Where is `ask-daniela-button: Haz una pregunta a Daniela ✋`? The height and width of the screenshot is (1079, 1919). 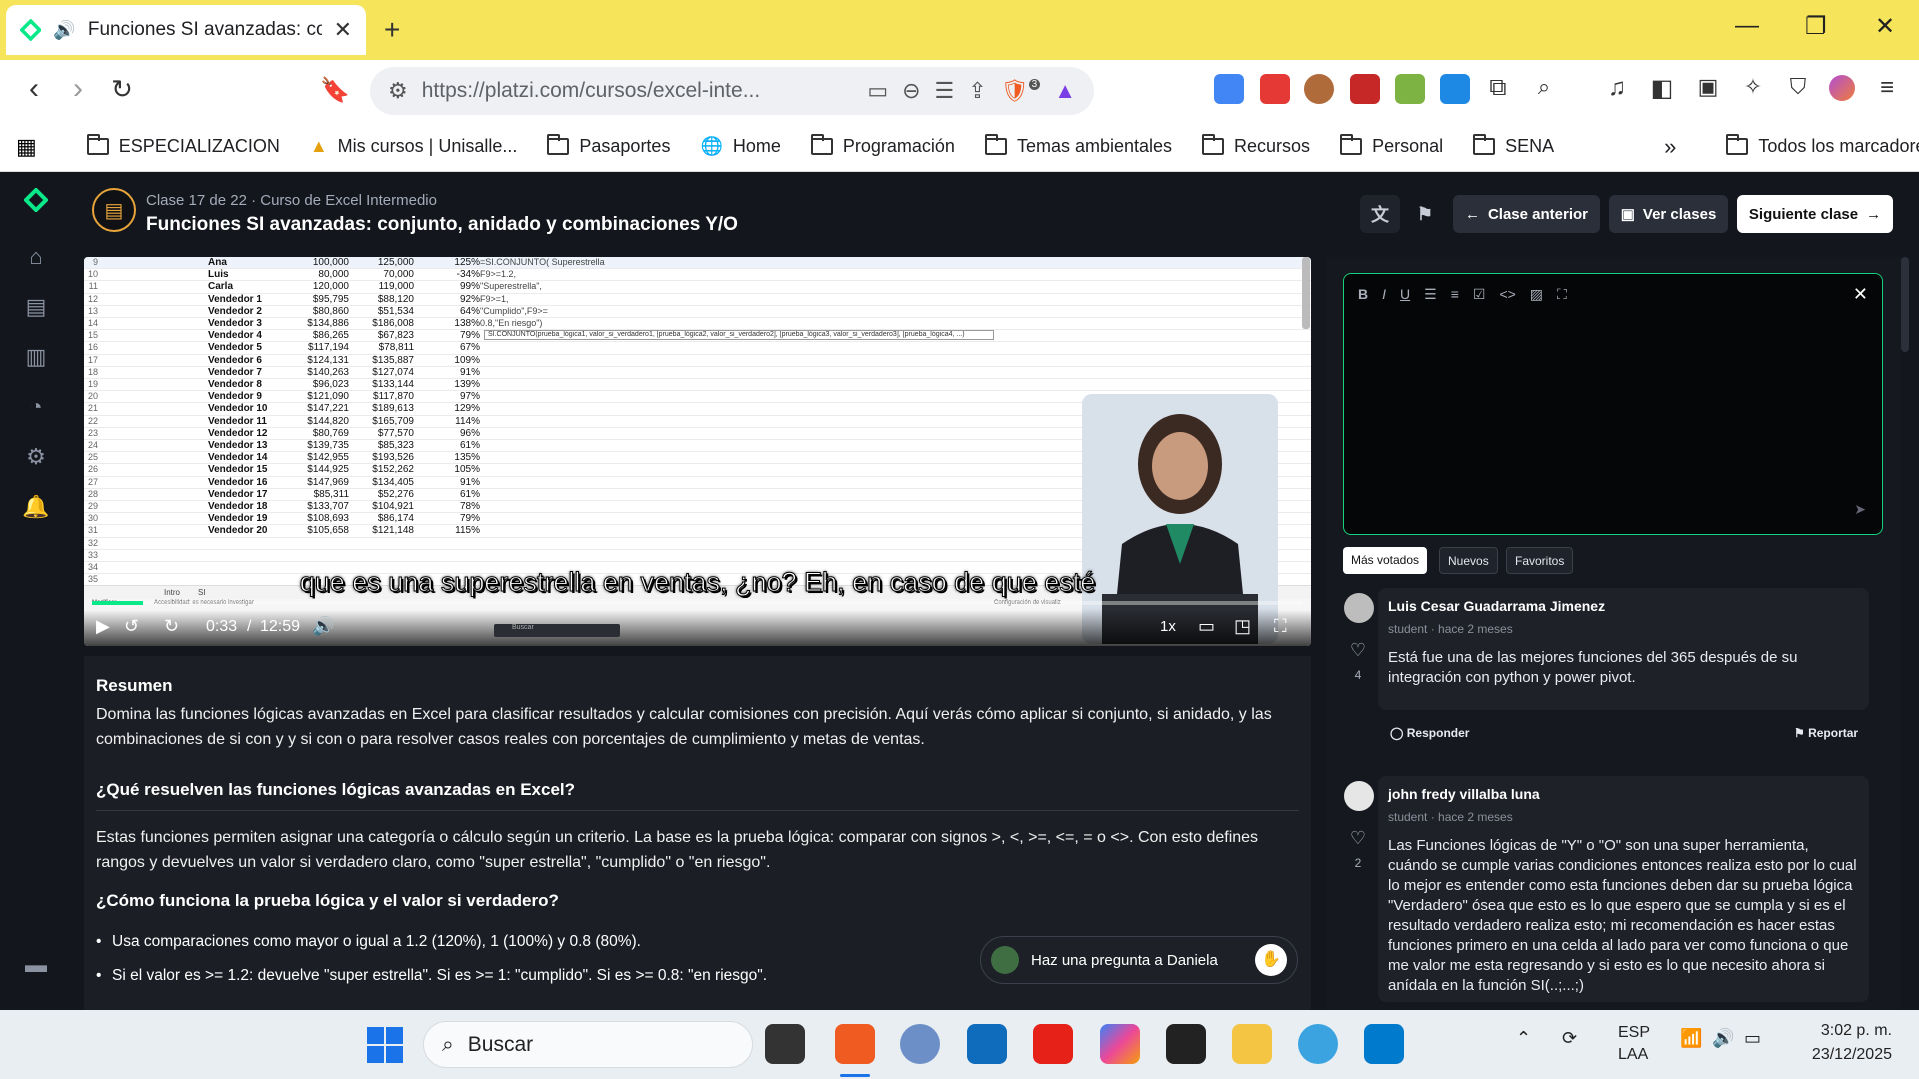
ask-daniela-button: Haz una pregunta a Daniela ✋ is located at coordinates (1139, 960).